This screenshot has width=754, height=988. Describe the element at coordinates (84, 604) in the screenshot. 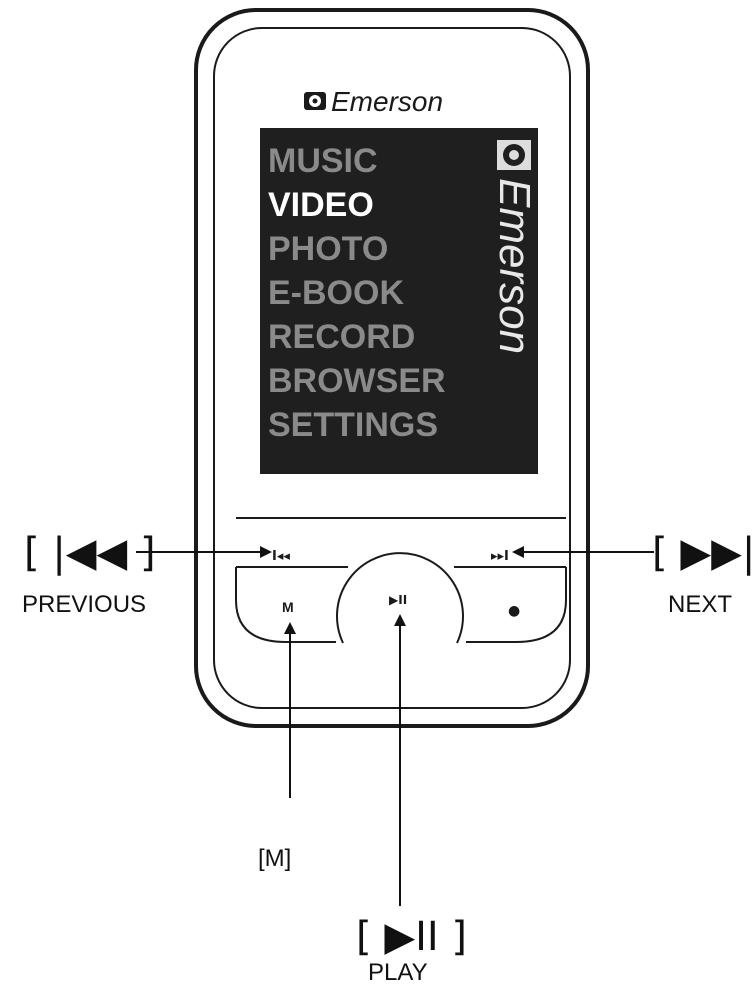

I see `previous-callout-label: PREVIOUS` at that location.